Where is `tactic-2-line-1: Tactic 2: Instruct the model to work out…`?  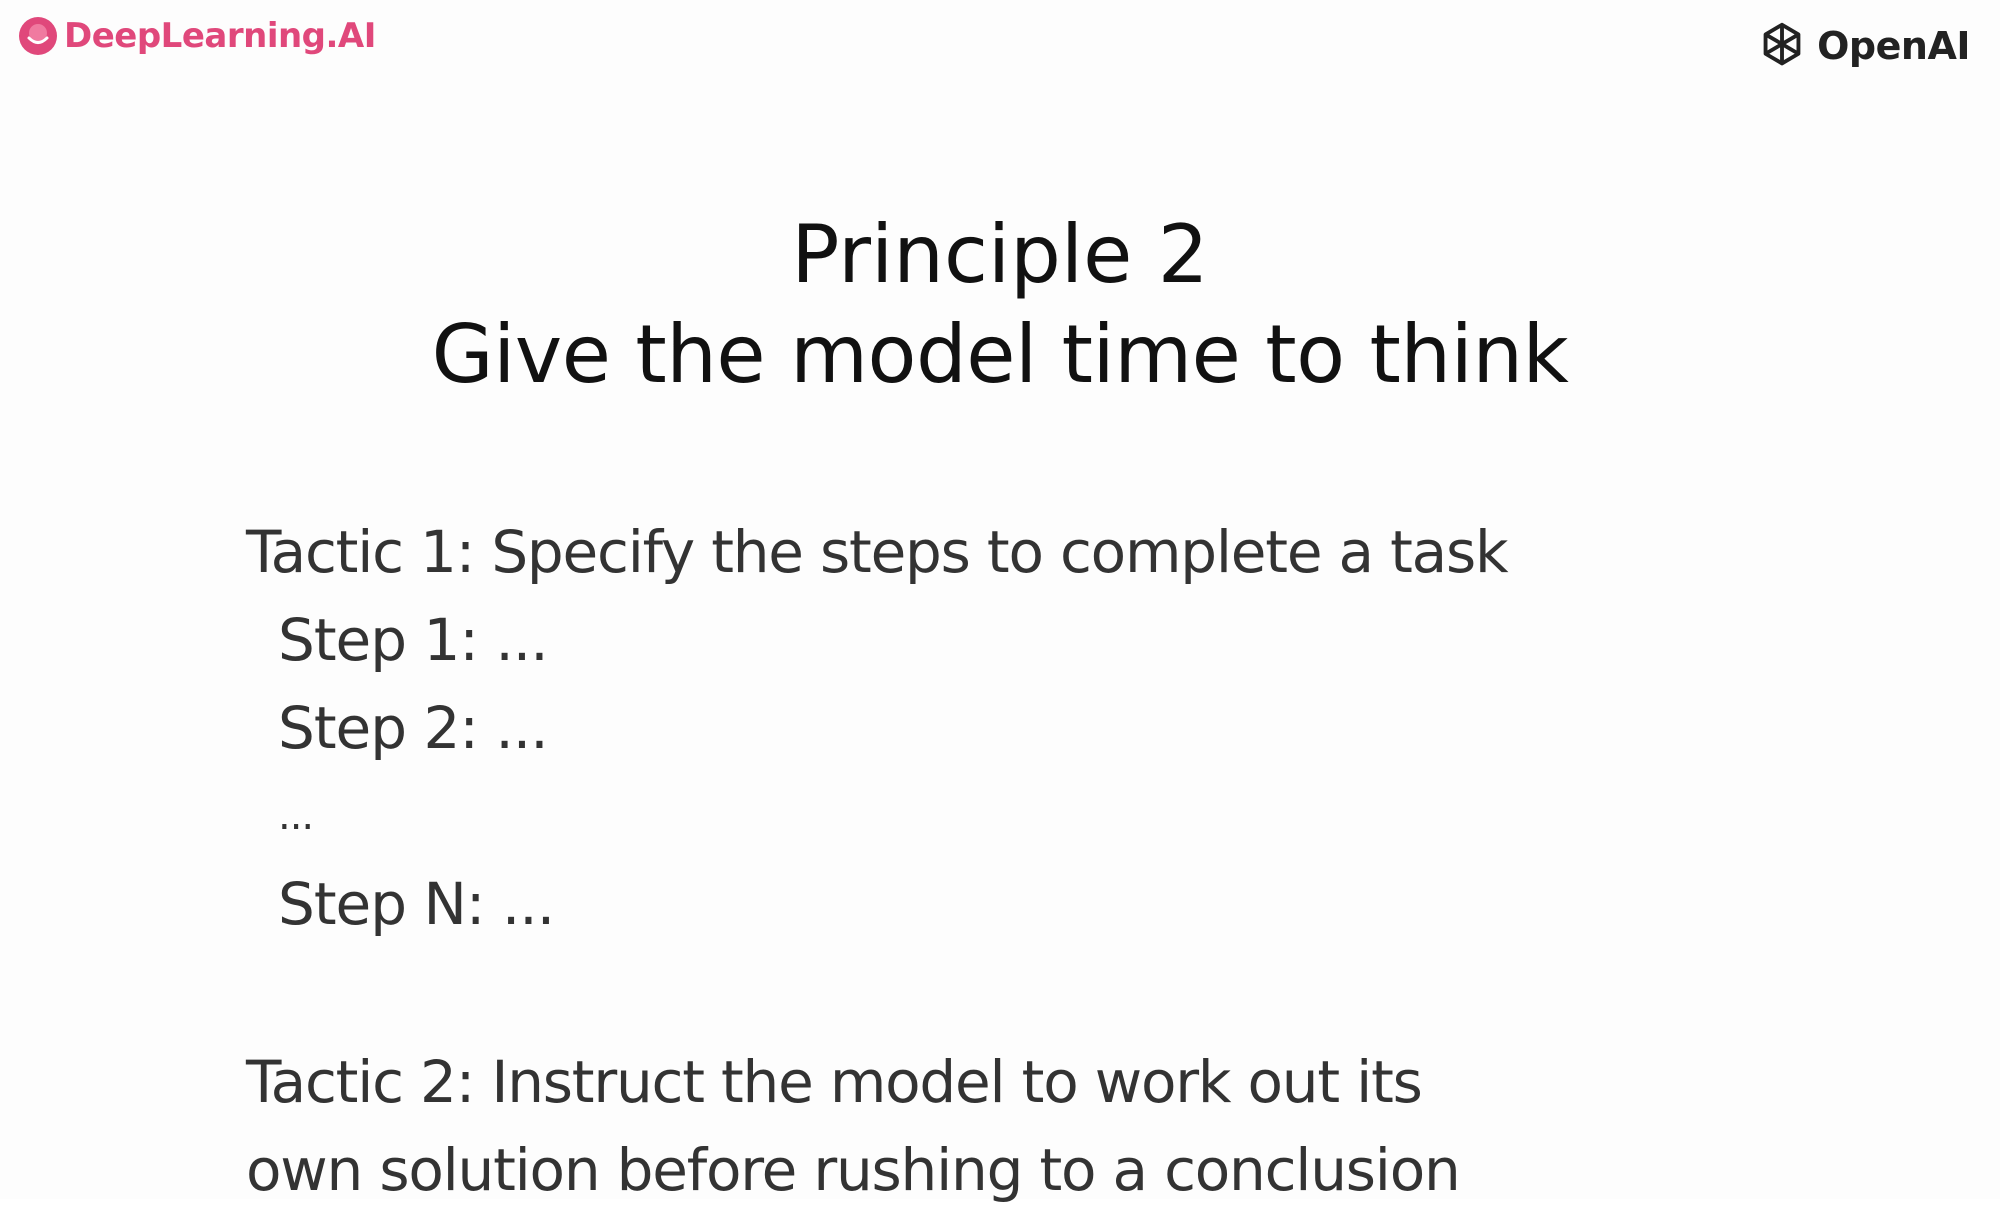 tactic-2-line-1: Tactic 2: Instruct the model to work out… is located at coordinates (834, 1082).